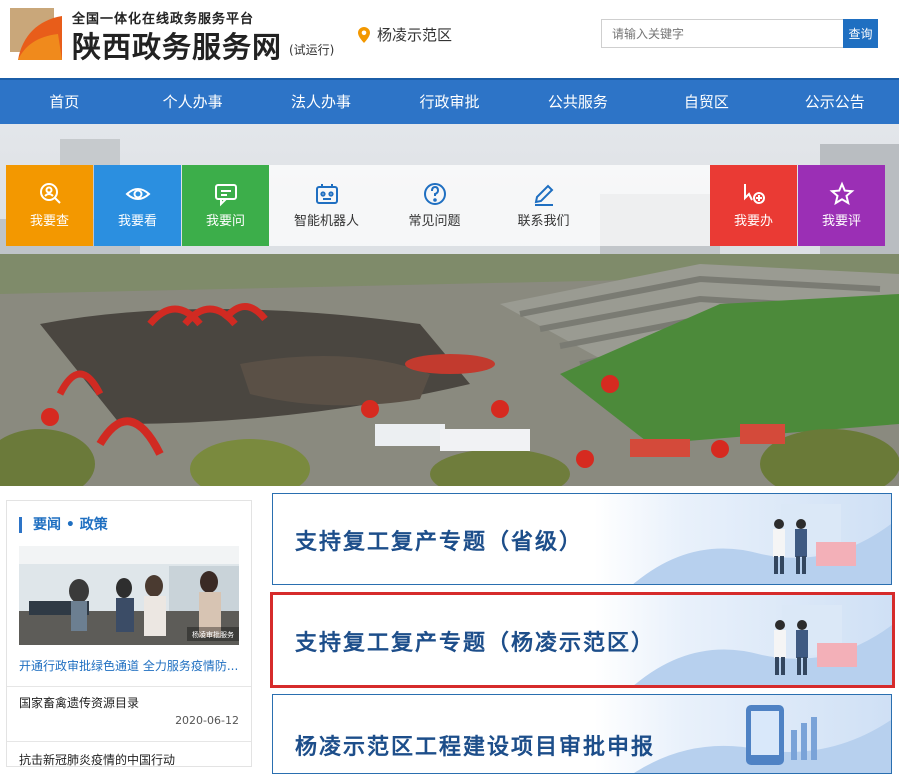 This screenshot has height=774, width=899. I want to click on nav-home: 首页, so click(64, 102).